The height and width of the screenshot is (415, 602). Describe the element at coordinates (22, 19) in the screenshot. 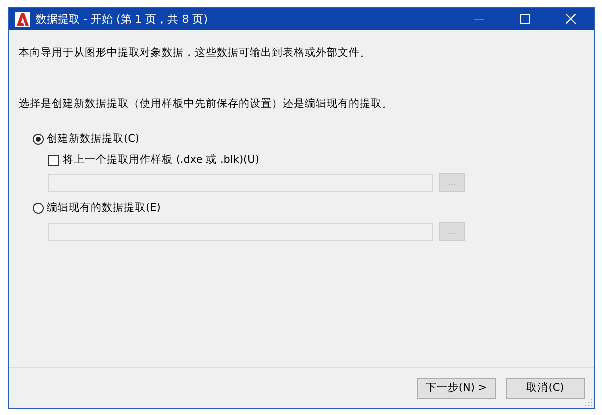

I see `app-logo-icon` at that location.